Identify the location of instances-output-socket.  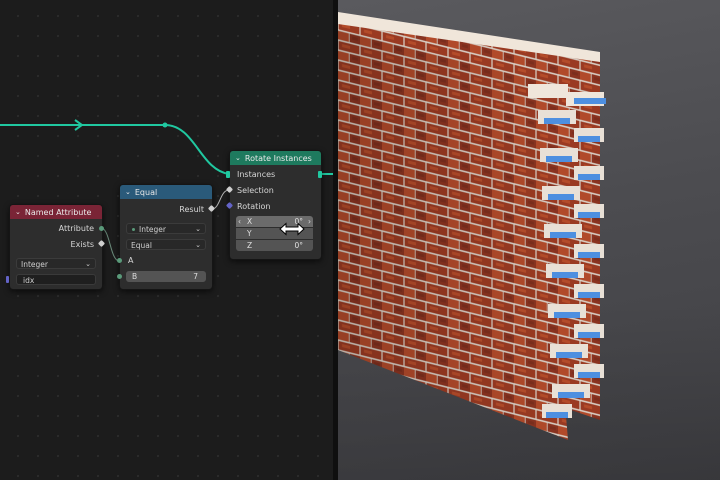
(320, 174).